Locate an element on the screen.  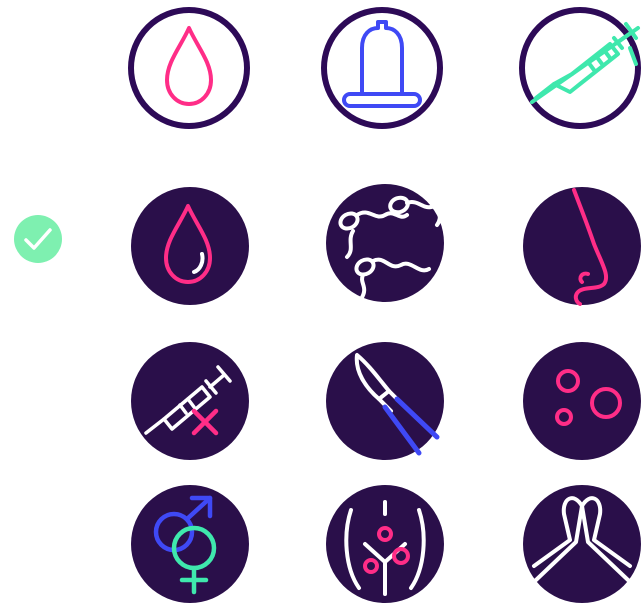
blood-drop-outline-icon is located at coordinates (189, 68).